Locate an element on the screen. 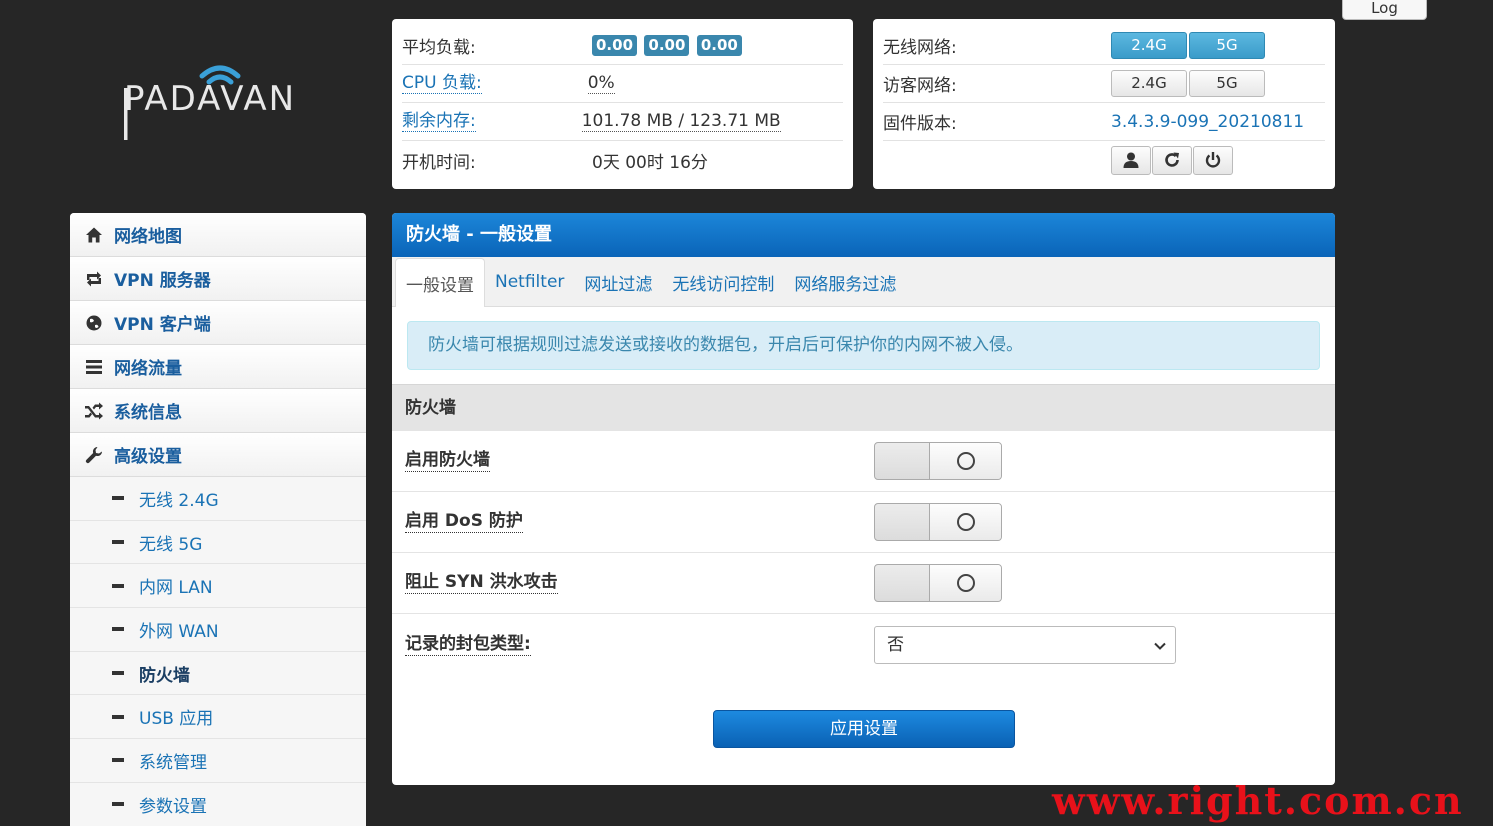 The width and height of the screenshot is (1493, 826). section-title: 防火墙 is located at coordinates (863, 407).